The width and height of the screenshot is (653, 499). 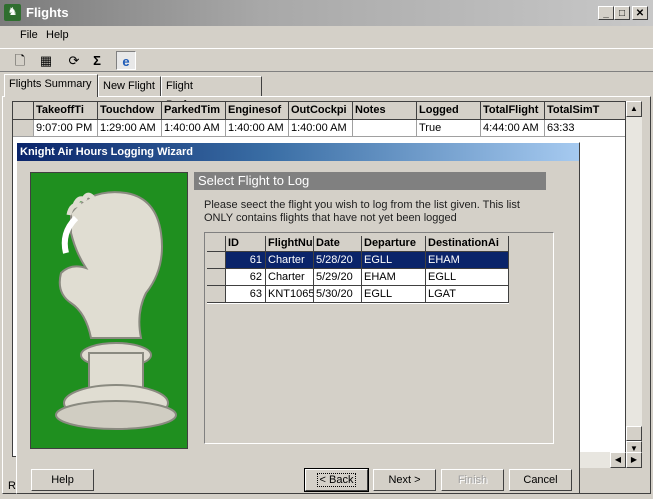 I want to click on tab-new-flight: New Flight, so click(x=129, y=86).